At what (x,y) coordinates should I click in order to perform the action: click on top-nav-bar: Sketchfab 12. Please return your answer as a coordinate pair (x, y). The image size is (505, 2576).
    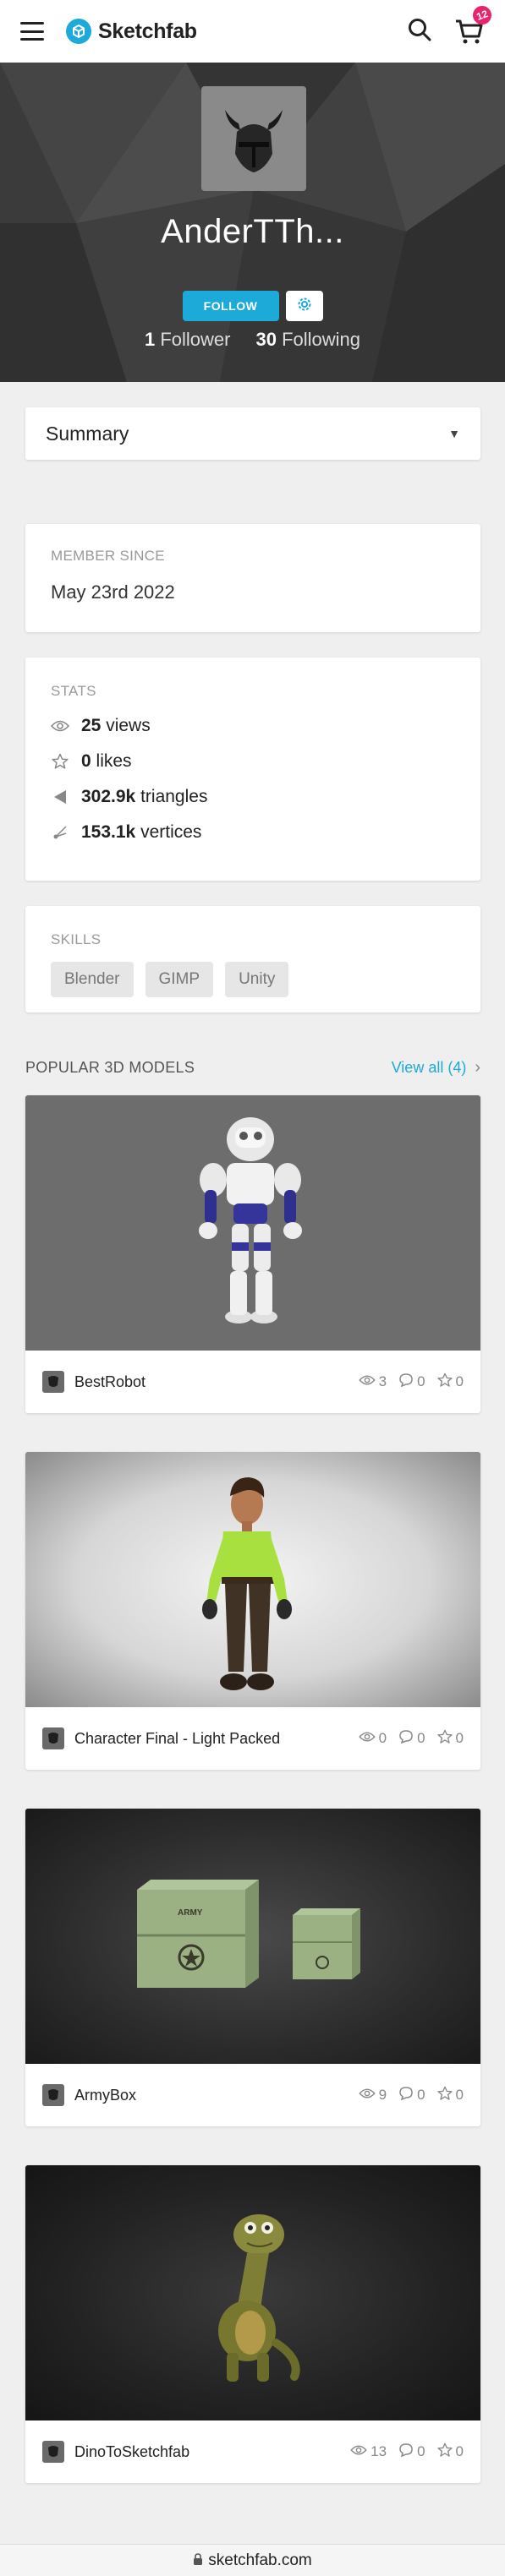
    Looking at the image, I should click on (252, 31).